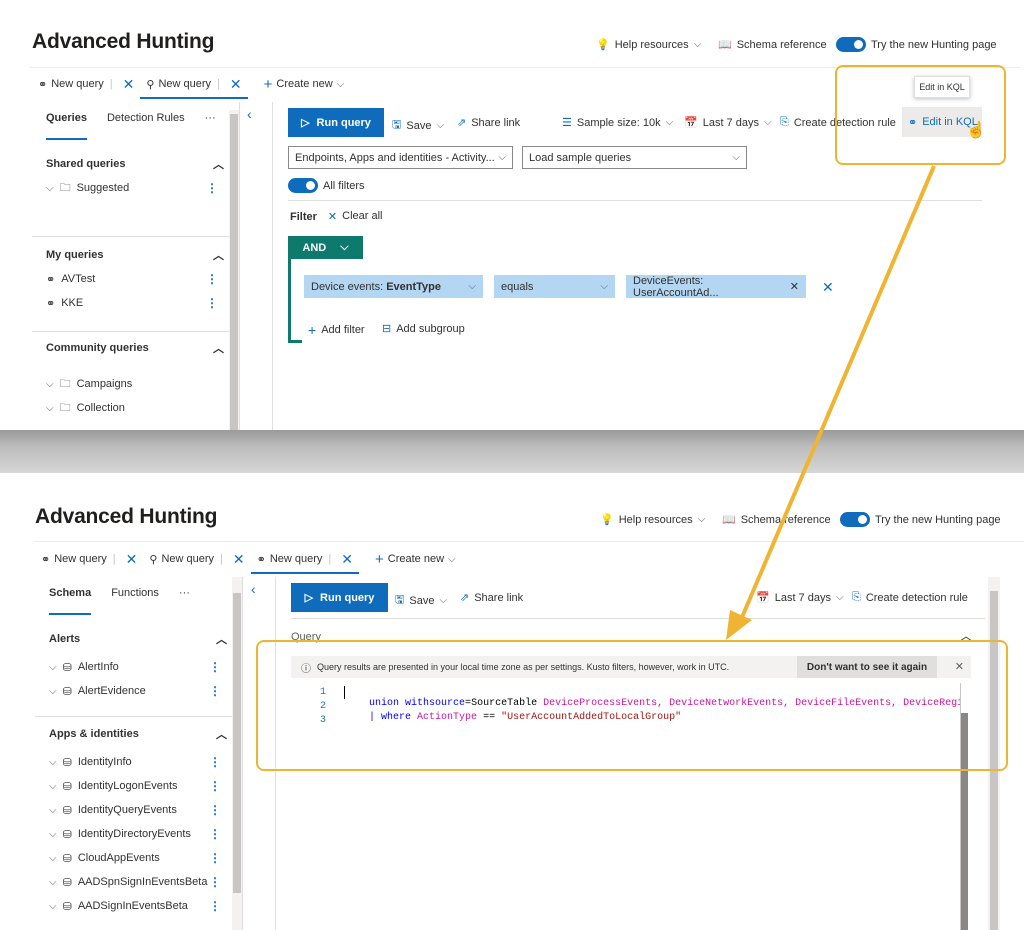 Image resolution: width=1024 pixels, height=930 pixels. Describe the element at coordinates (325, 247) in the screenshot. I see `and-operator-button: AND ⌵` at that location.